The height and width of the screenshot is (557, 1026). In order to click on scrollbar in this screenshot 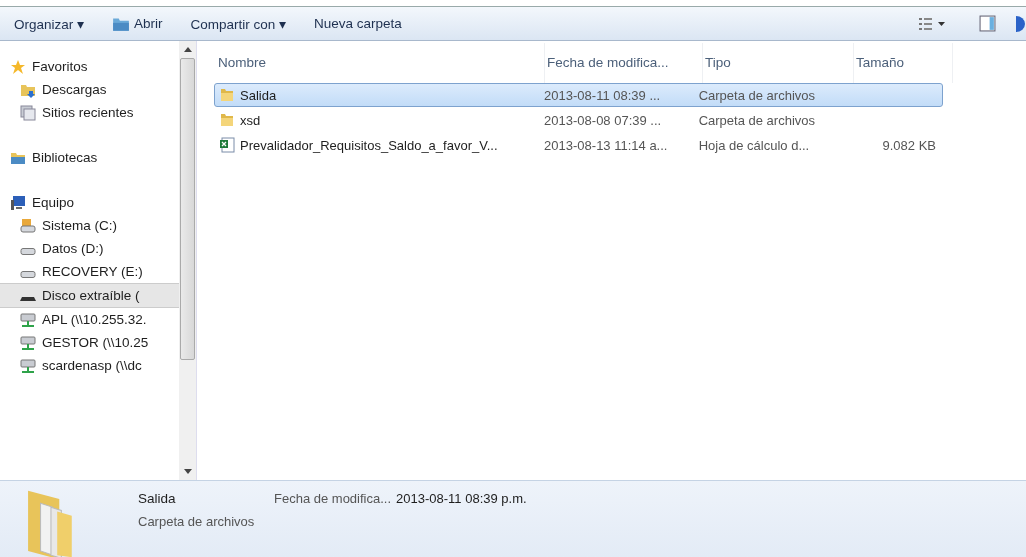, I will do `click(187, 260)`.